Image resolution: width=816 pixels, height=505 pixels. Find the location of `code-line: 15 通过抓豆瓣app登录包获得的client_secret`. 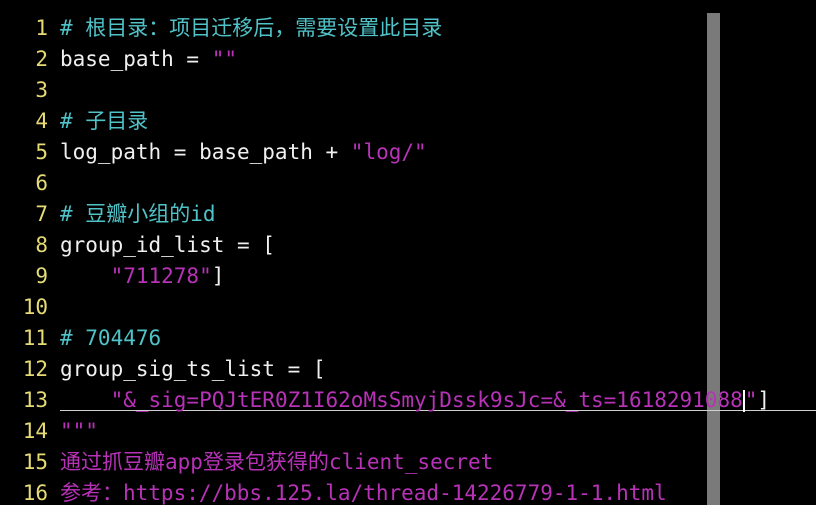

code-line: 15 通过抓豆瓣app登录包获得的client_secret is located at coordinates (247, 462).